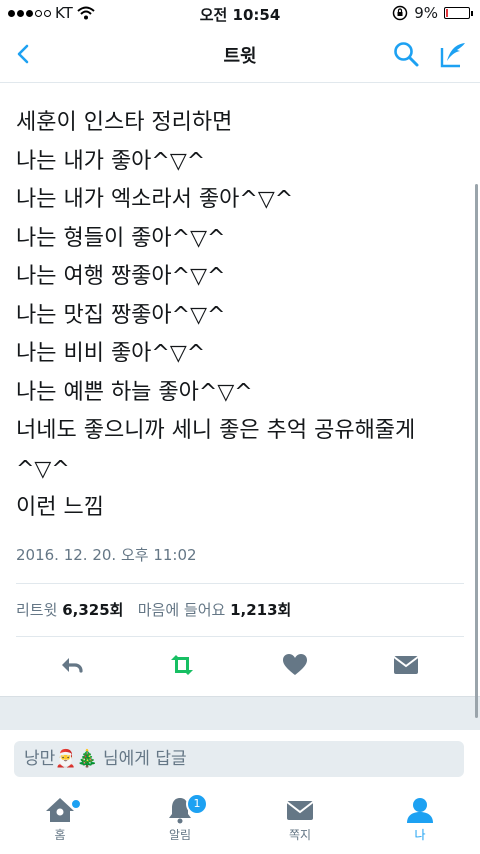 The width and height of the screenshot is (480, 854). I want to click on retweet-icon, so click(182, 665).